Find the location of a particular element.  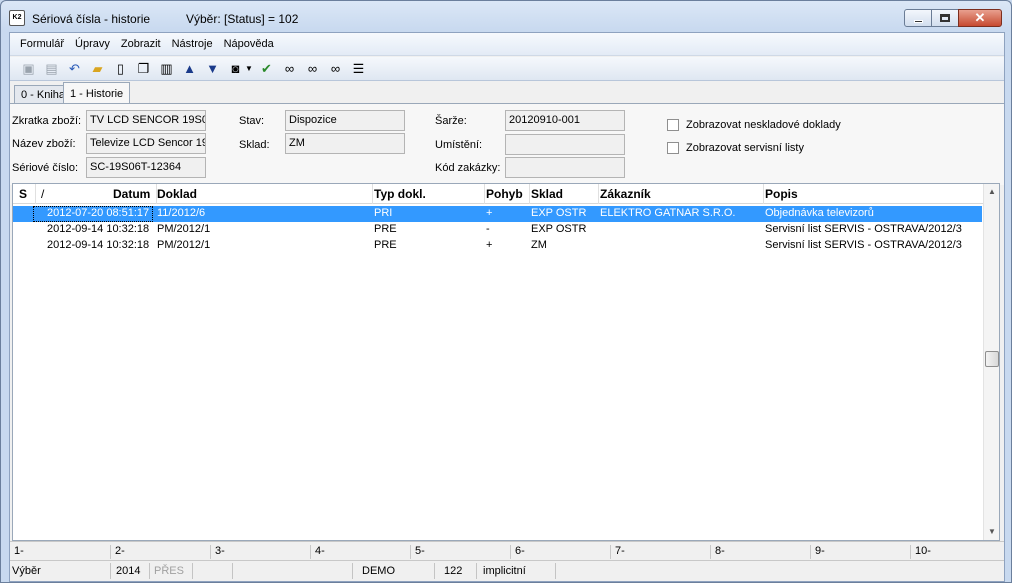

fkey-1: 1- is located at coordinates (17, 552).